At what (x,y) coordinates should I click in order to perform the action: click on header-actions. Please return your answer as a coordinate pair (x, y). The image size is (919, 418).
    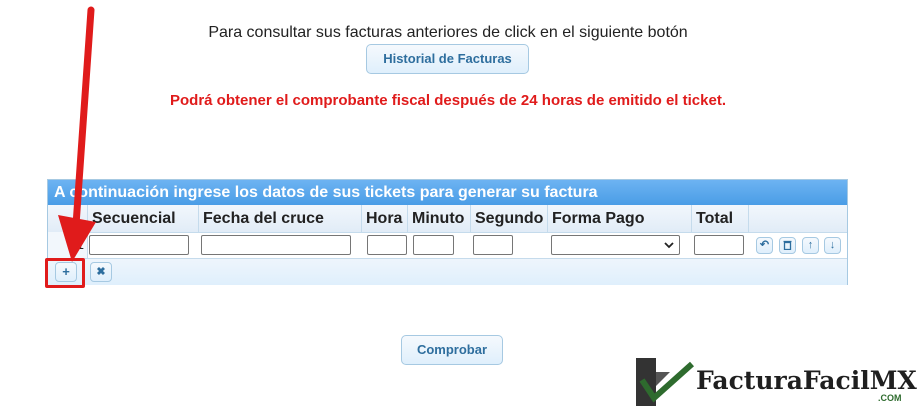
    Looking at the image, I should click on (798, 218).